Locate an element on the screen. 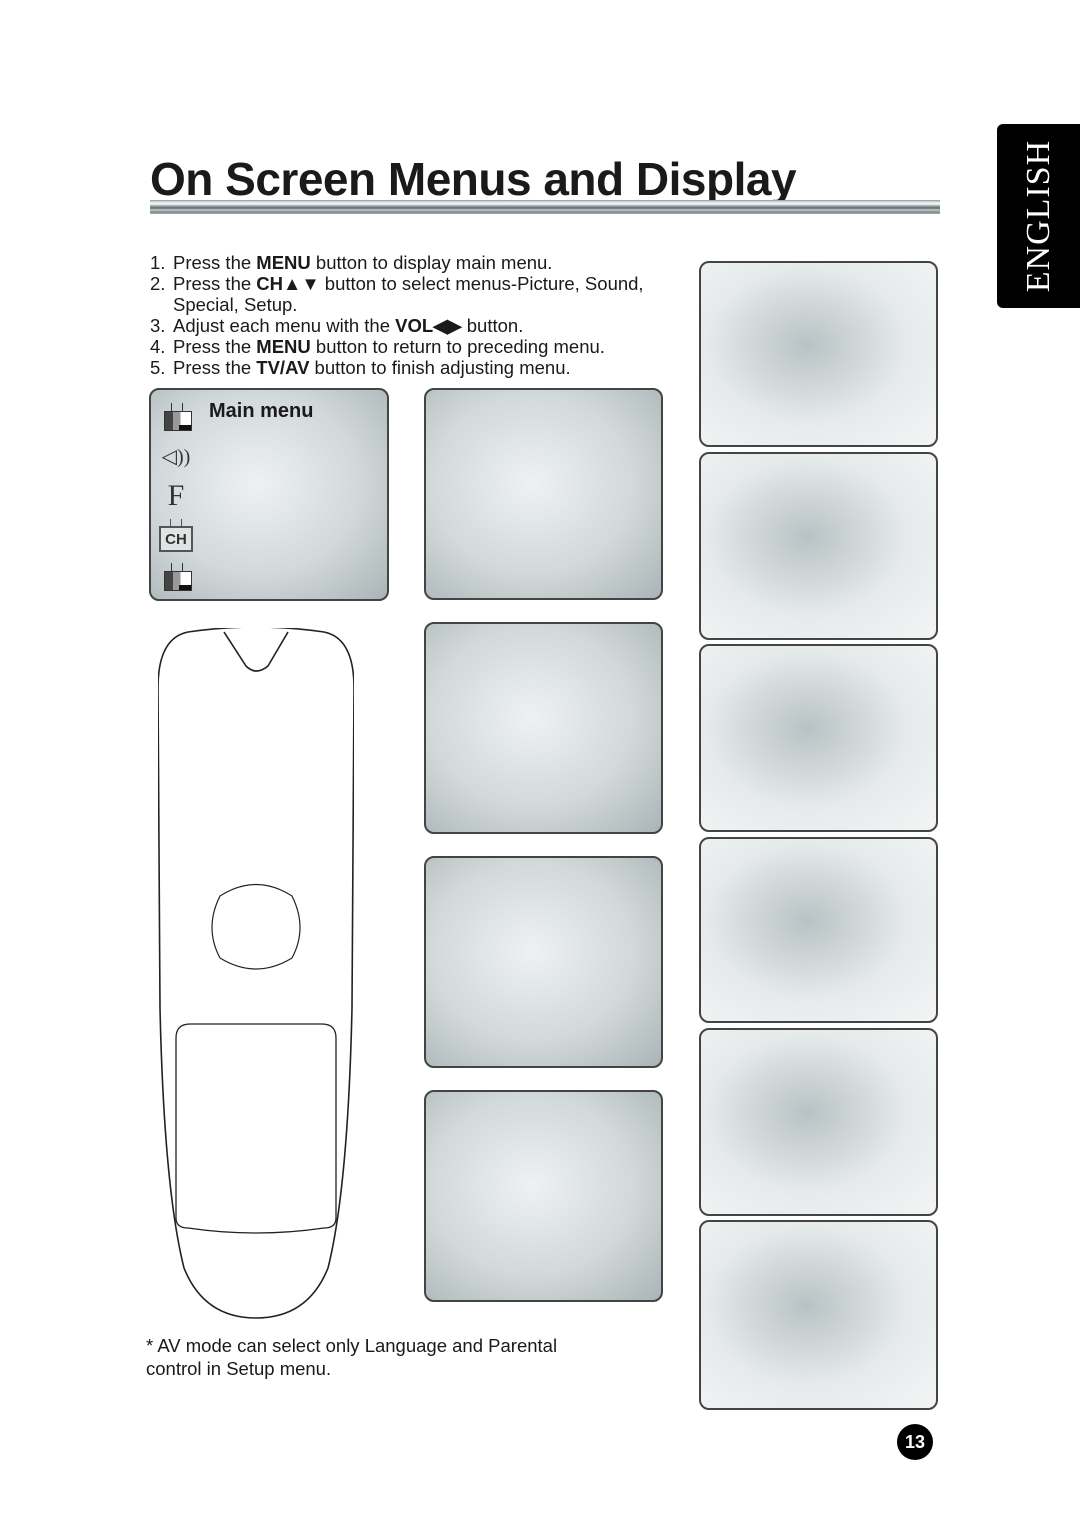  step-number: 5. is located at coordinates (158, 367).